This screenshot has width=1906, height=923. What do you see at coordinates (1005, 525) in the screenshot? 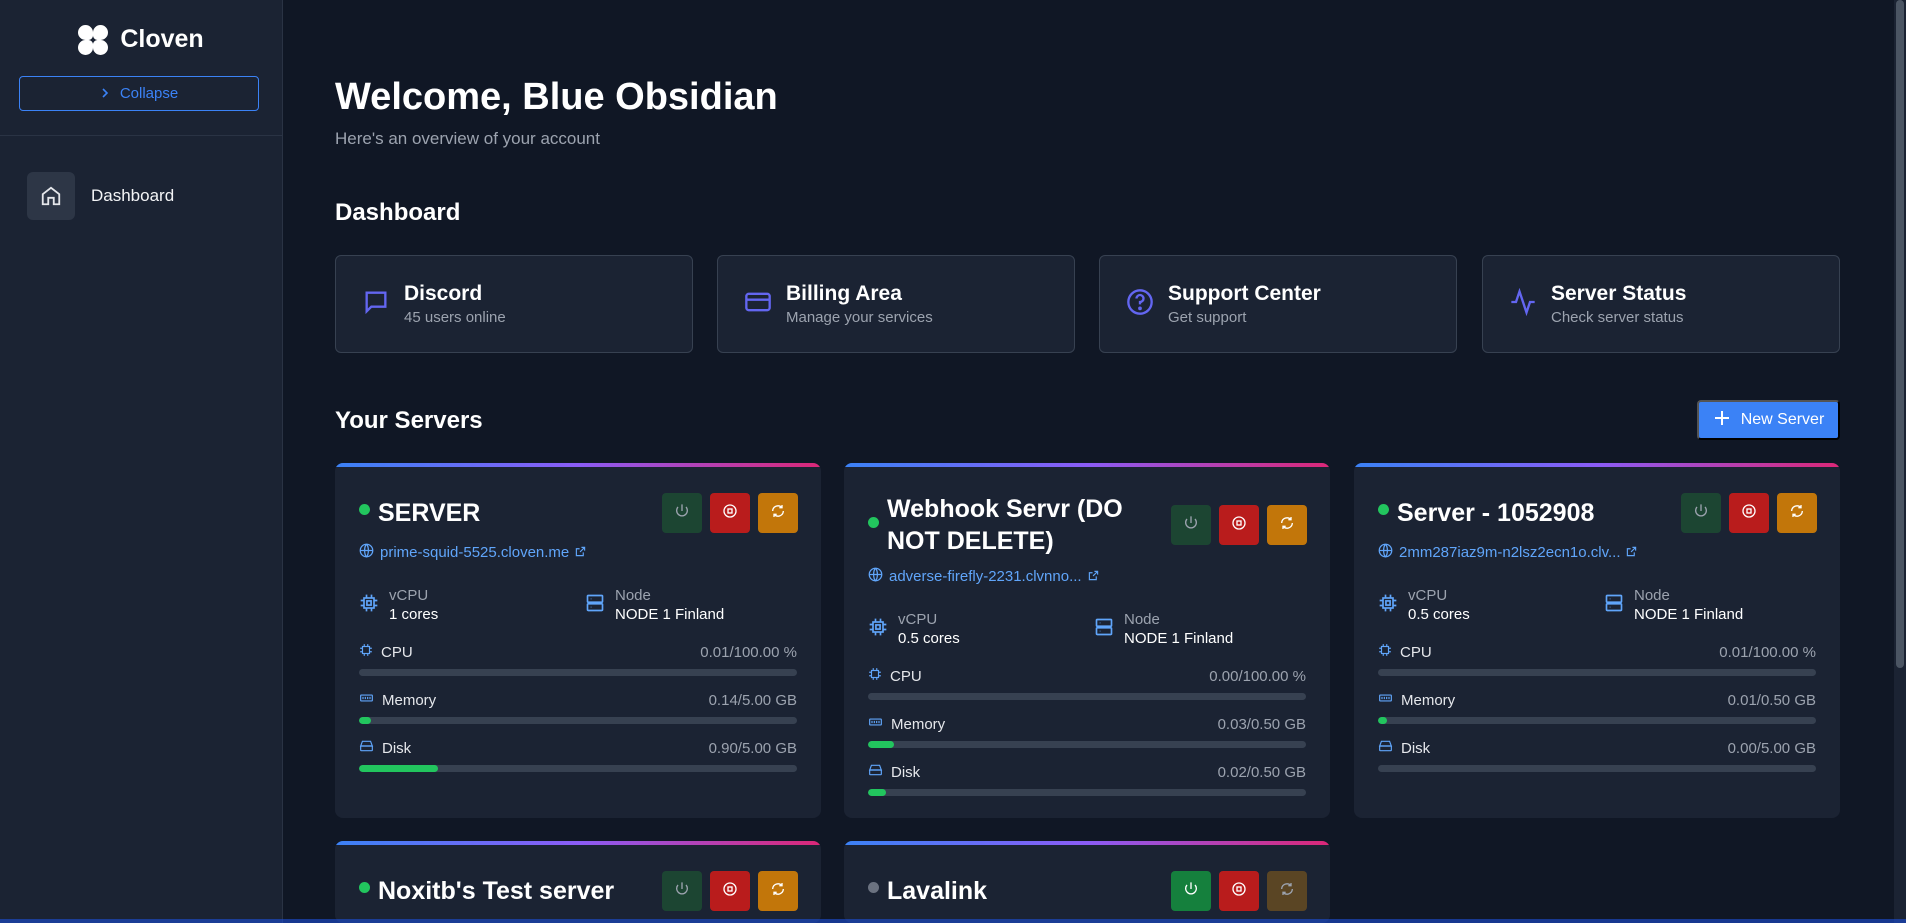
I see `server-name: Webhook Servr (DO NOT DELETE)` at bounding box center [1005, 525].